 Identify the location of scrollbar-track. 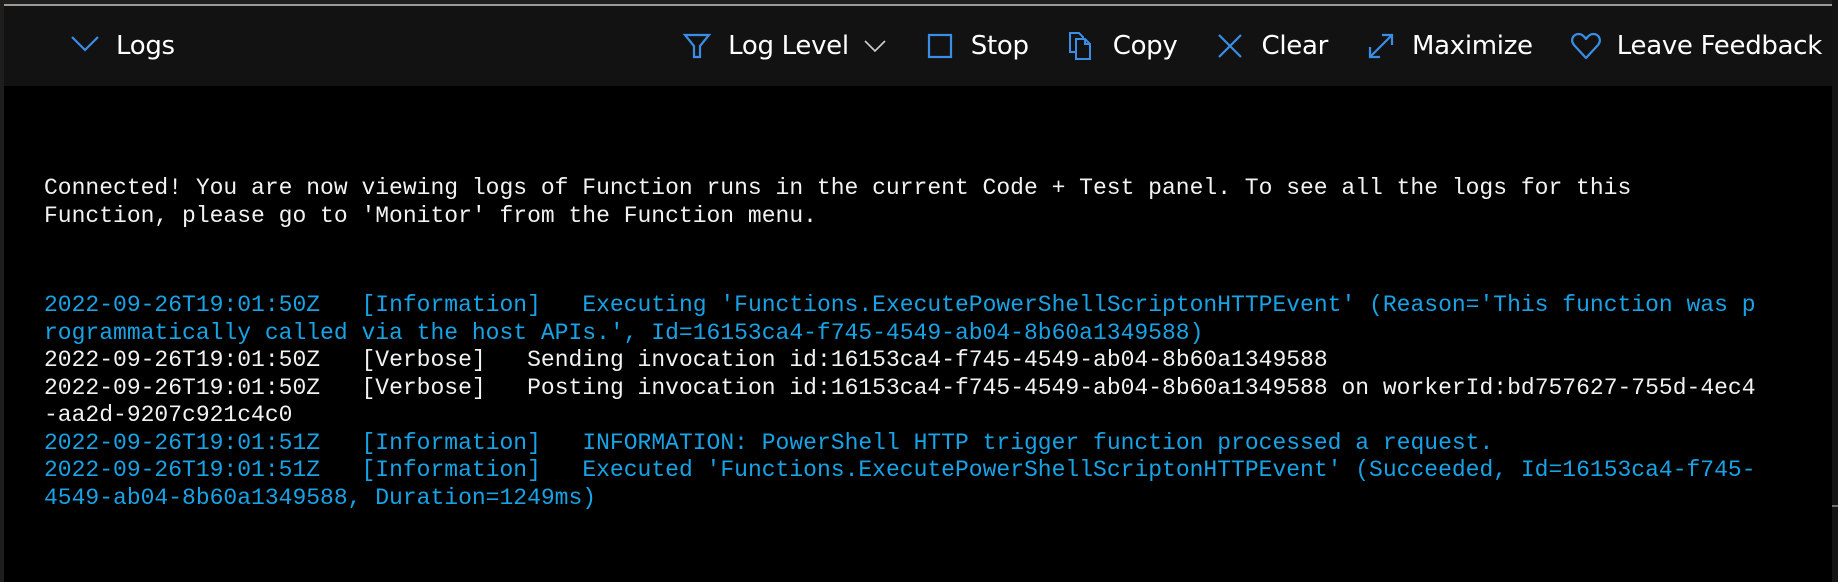
(1835, 291).